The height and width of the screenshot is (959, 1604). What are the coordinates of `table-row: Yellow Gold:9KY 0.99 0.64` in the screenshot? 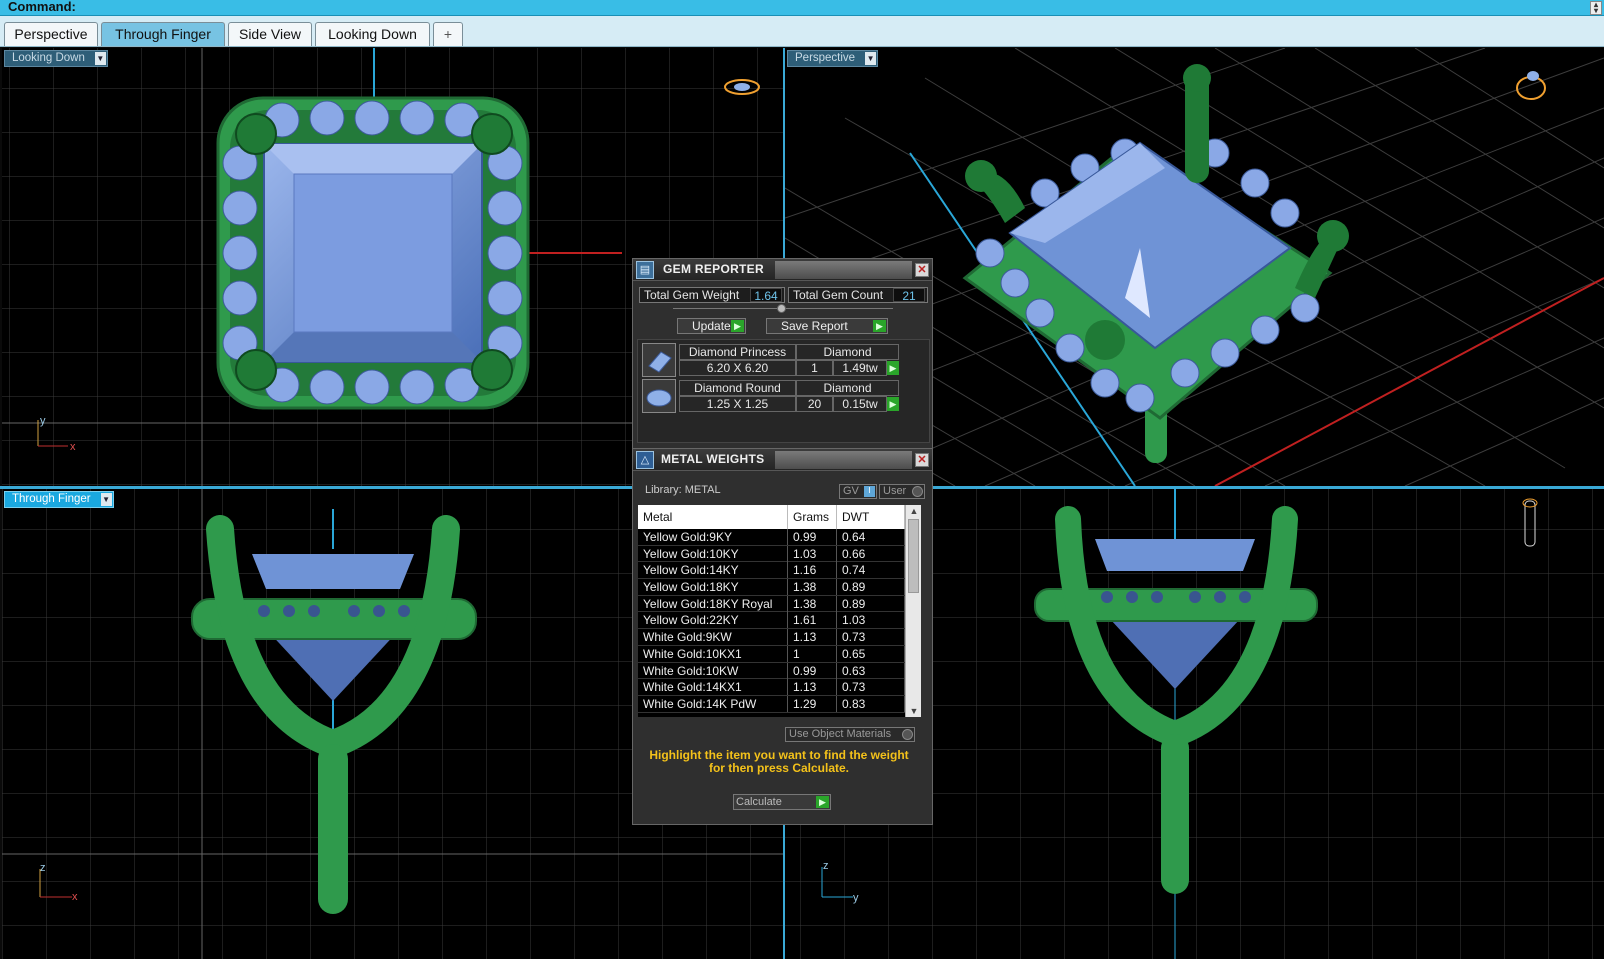 It's located at (771, 537).